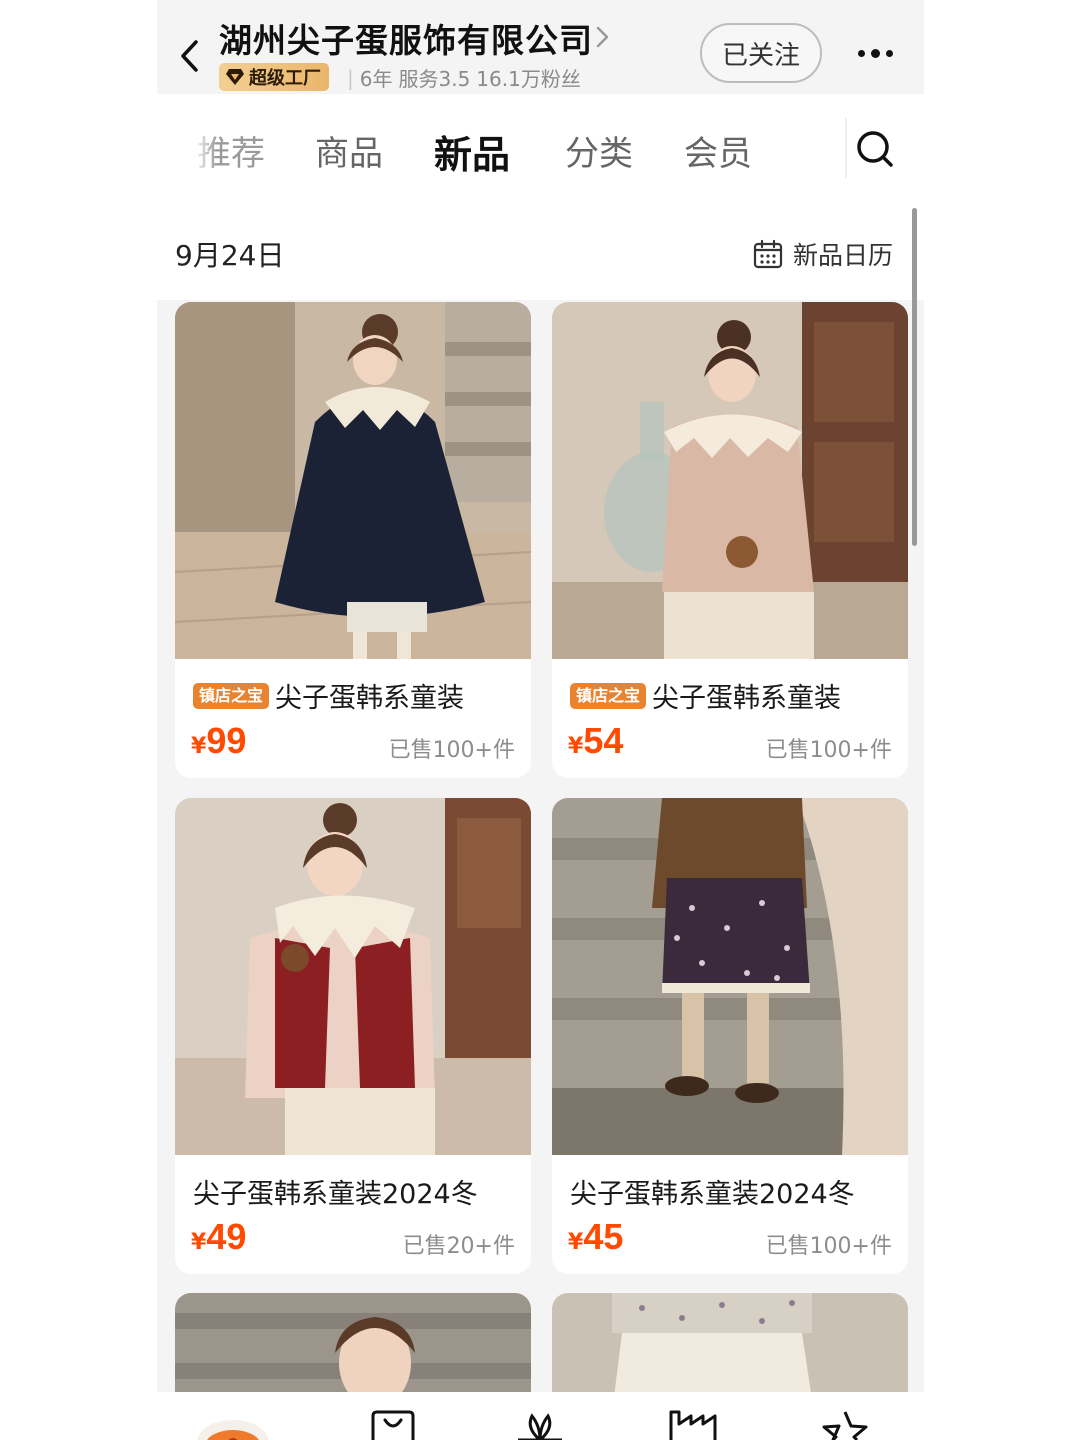  What do you see at coordinates (235, 77) in the screenshot?
I see `diamond-icon` at bounding box center [235, 77].